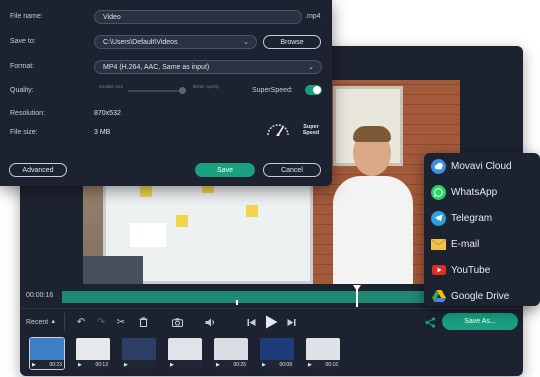 This screenshot has width=540, height=377. What do you see at coordinates (461, 218) in the screenshot?
I see `share-item-telegram: Telegram` at bounding box center [461, 218].